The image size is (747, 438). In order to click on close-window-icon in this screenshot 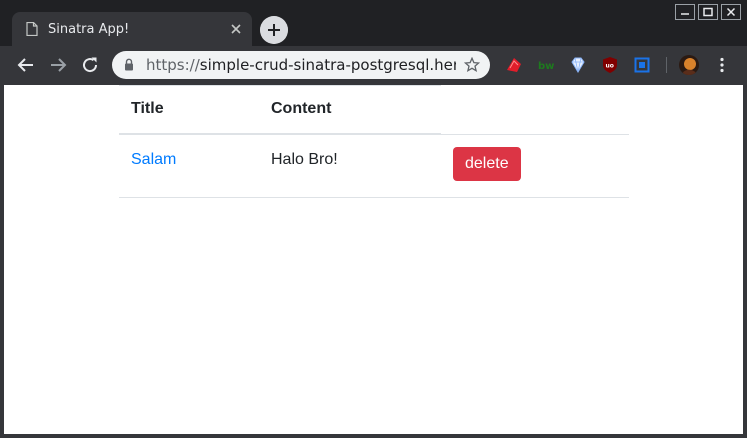, I will do `click(731, 12)`.